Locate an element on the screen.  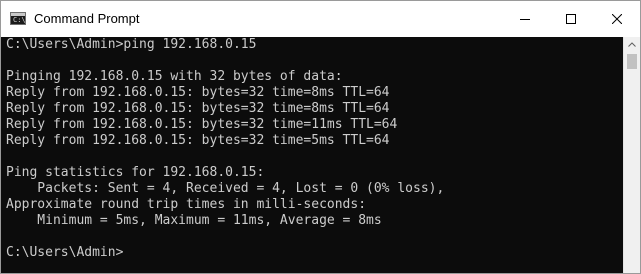
window-title: Command Prompt is located at coordinates (87, 18).